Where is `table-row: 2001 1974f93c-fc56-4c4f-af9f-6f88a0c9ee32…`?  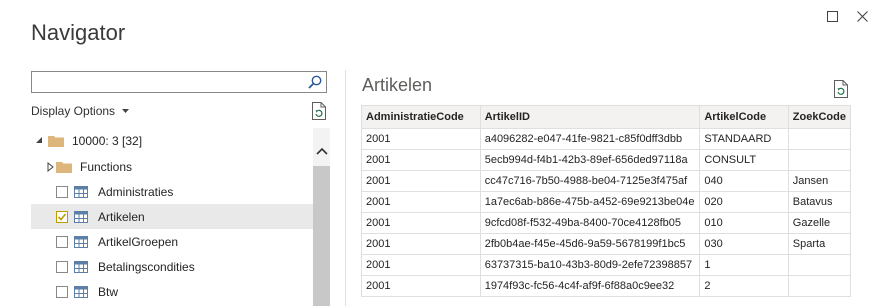 table-row: 2001 1974f93c-fc56-4c4f-af9f-6f88a0c9ee32… is located at coordinates (606, 286).